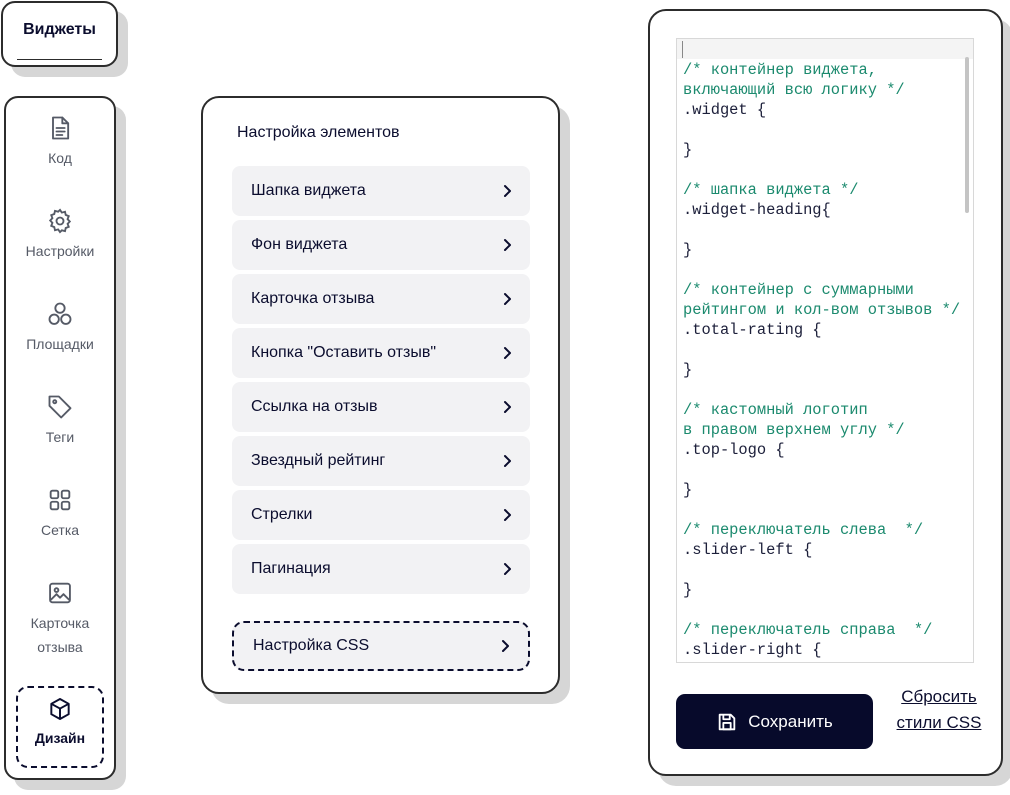  I want to click on sidebar-item-design: Дизайн, so click(60, 727).